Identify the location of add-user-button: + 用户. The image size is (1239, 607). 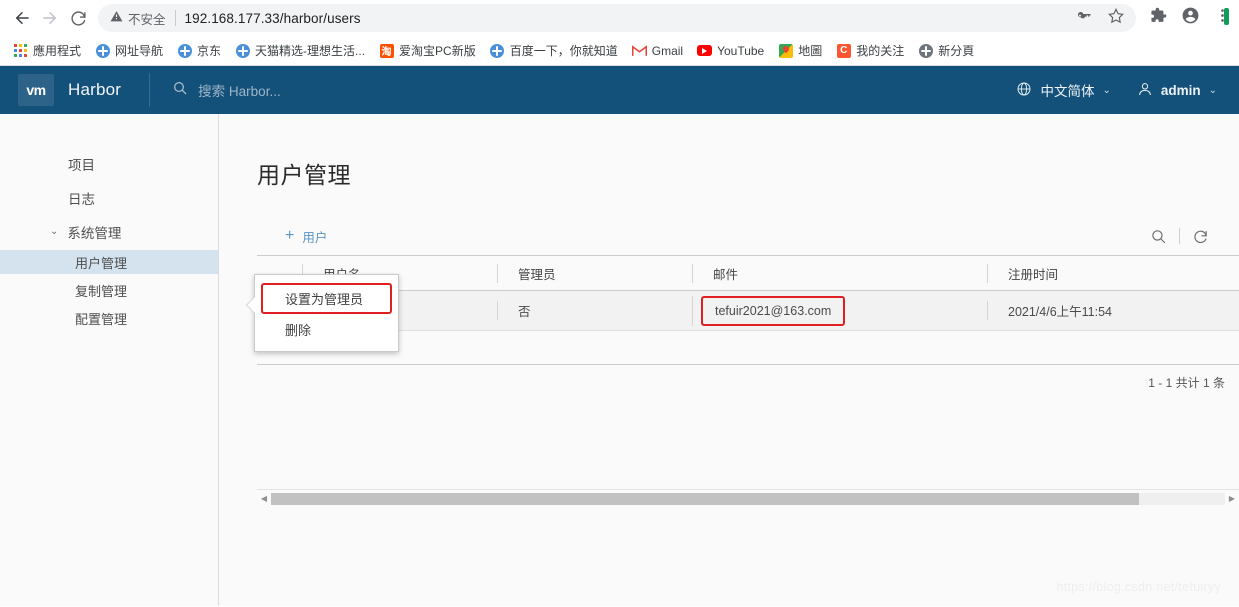
(292, 236).